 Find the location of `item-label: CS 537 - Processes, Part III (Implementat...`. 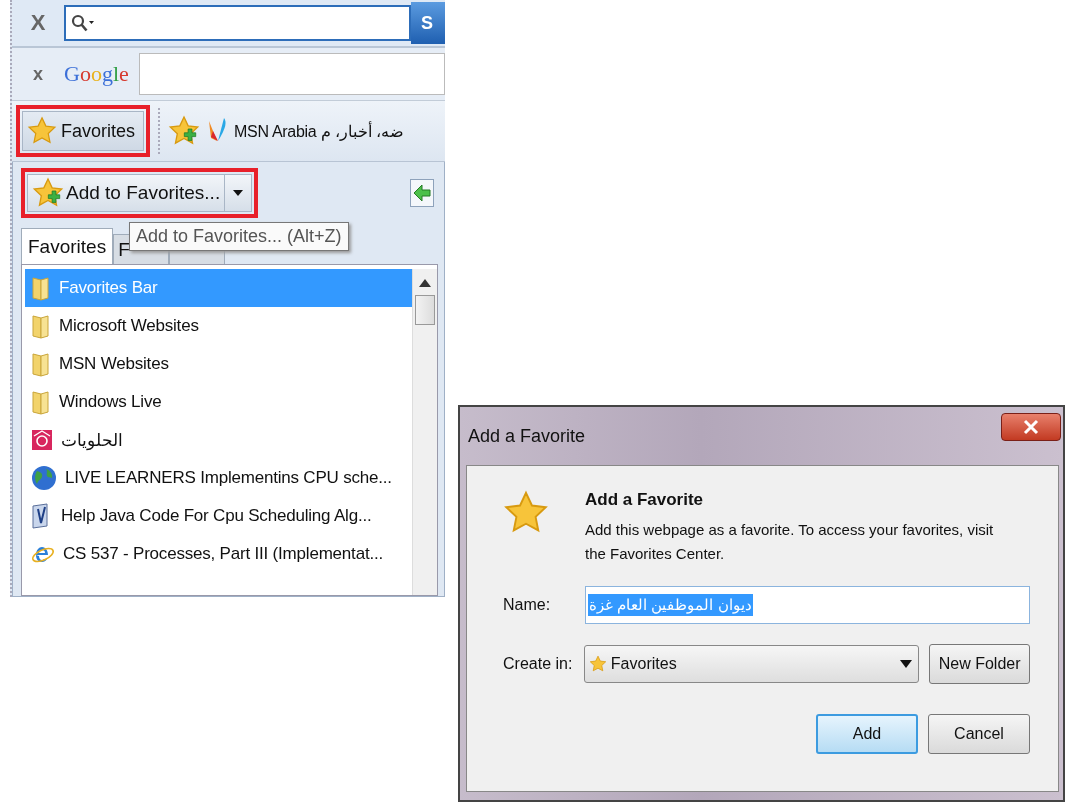

item-label: CS 537 - Processes, Part III (Implementat... is located at coordinates (223, 554).